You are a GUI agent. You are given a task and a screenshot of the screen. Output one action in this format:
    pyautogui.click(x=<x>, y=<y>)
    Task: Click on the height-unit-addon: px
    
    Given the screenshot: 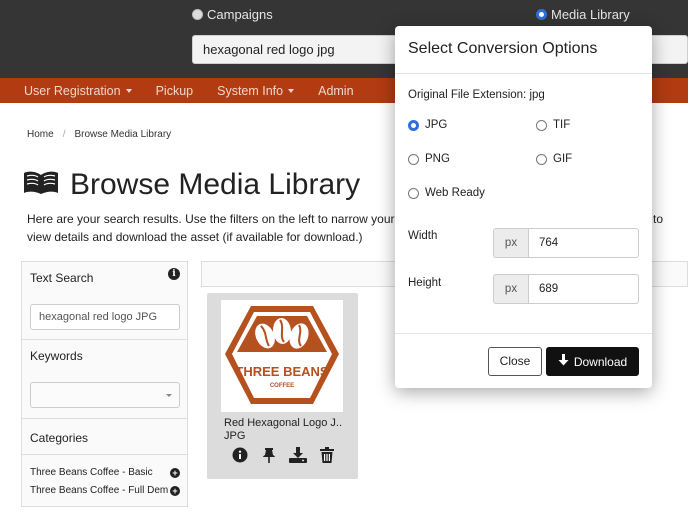 What is the action you would take?
    pyautogui.click(x=510, y=289)
    